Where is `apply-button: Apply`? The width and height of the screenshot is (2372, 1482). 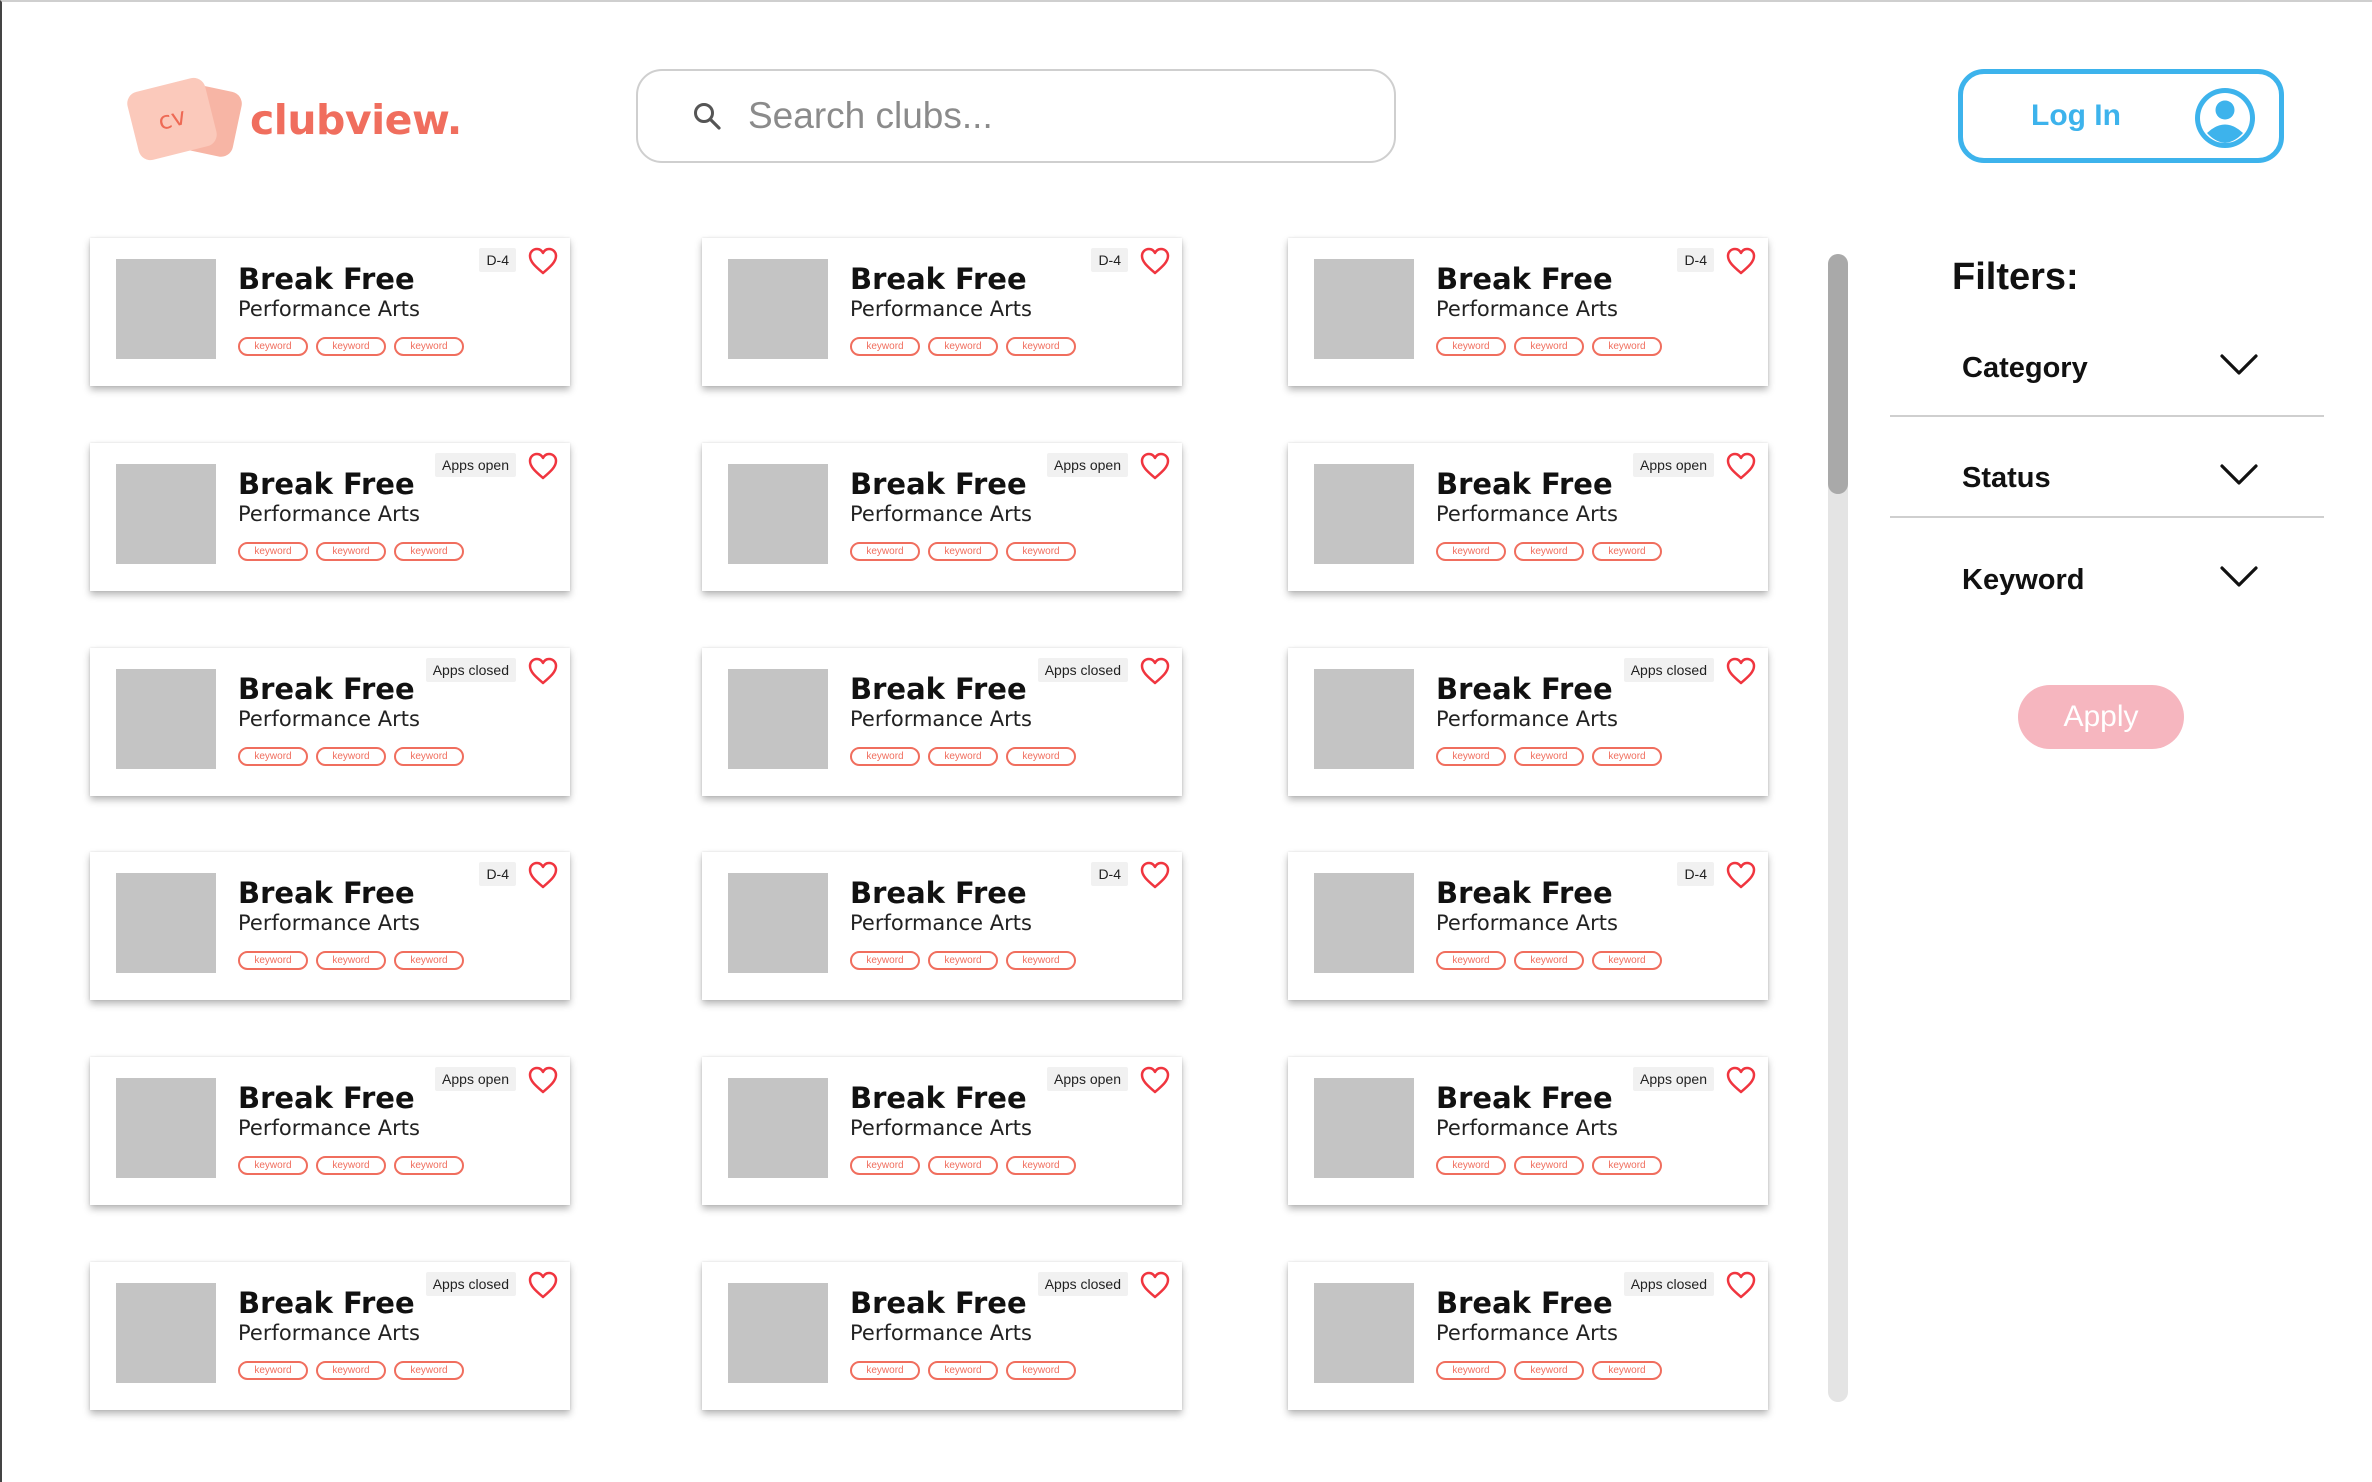 apply-button: Apply is located at coordinates (2101, 717).